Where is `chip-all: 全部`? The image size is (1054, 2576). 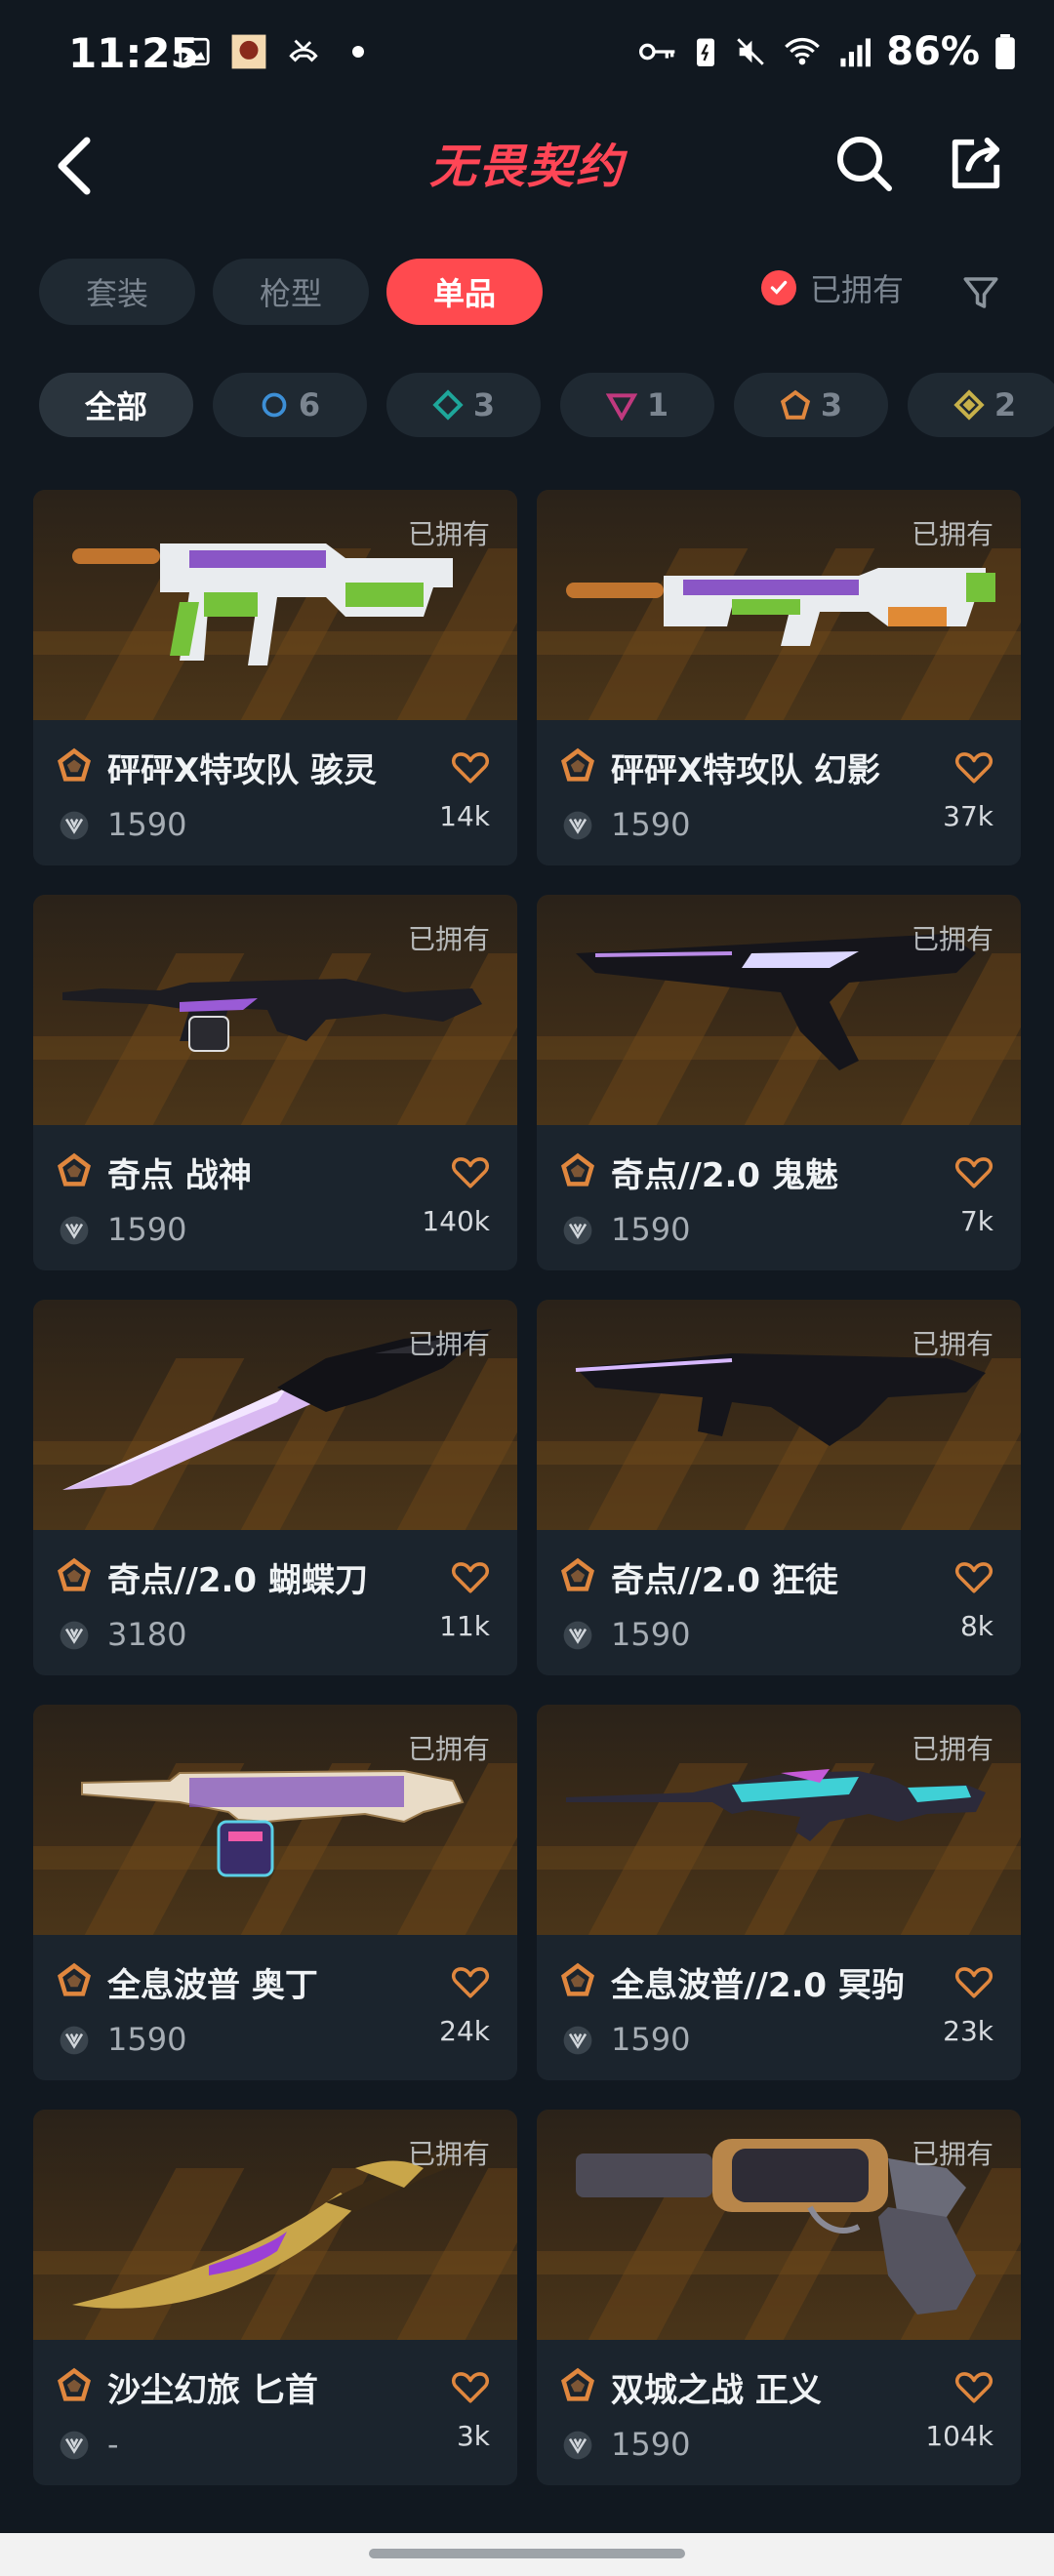 chip-all: 全部 is located at coordinates (116, 405).